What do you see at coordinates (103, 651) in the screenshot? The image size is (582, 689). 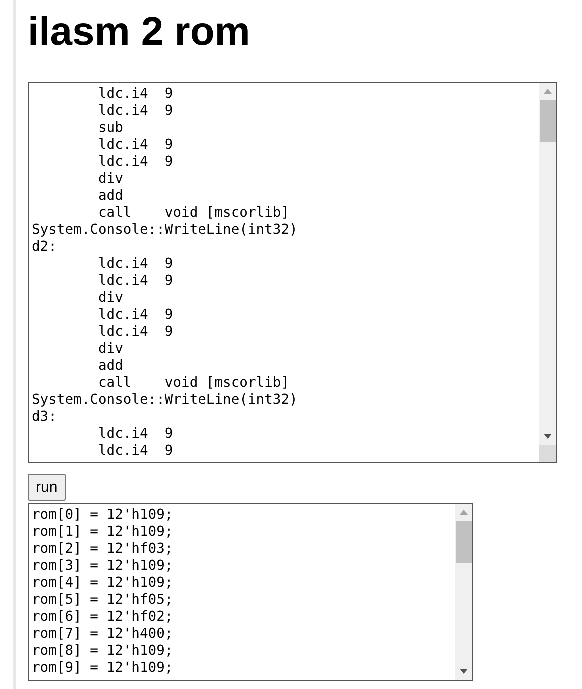 I see `output-line: rom[8] = 12'h109;` at bounding box center [103, 651].